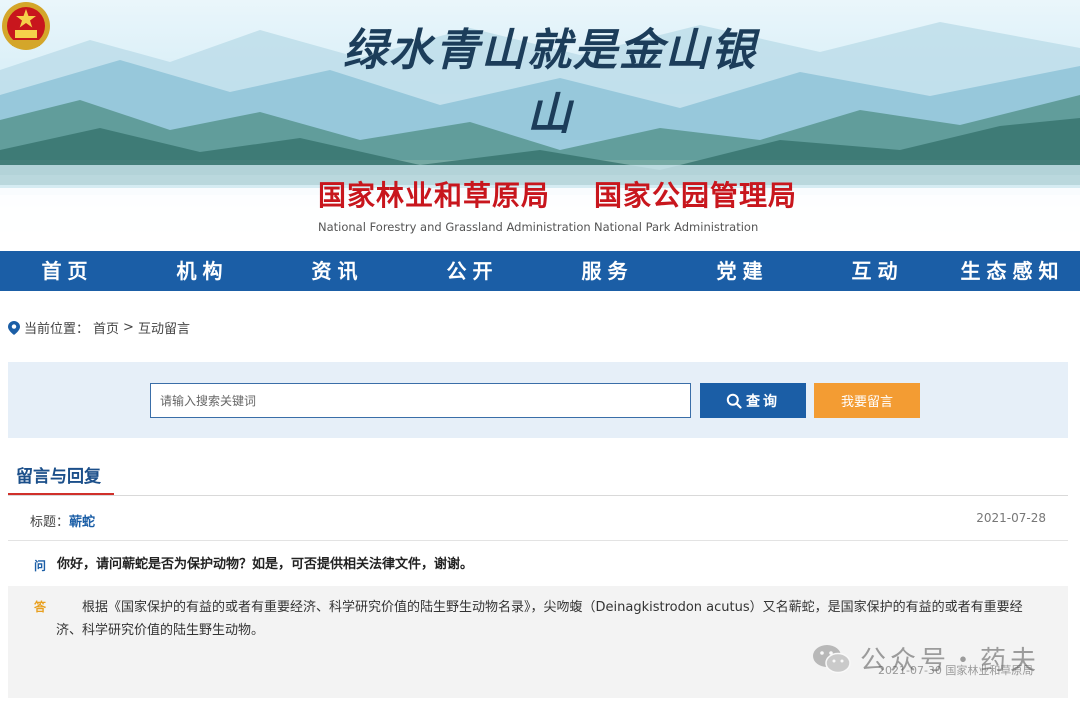 This screenshot has height=704, width=1080. Describe the element at coordinates (472, 271) in the screenshot. I see `nav-disclosure: 公开` at that location.